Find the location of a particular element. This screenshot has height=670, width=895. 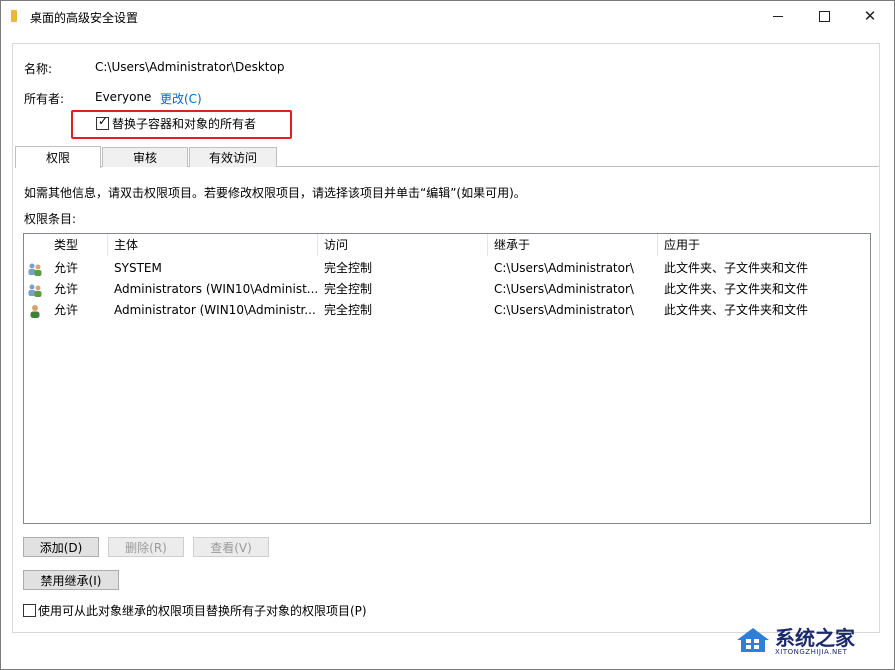

owner-value: Everyone is located at coordinates (123, 97).